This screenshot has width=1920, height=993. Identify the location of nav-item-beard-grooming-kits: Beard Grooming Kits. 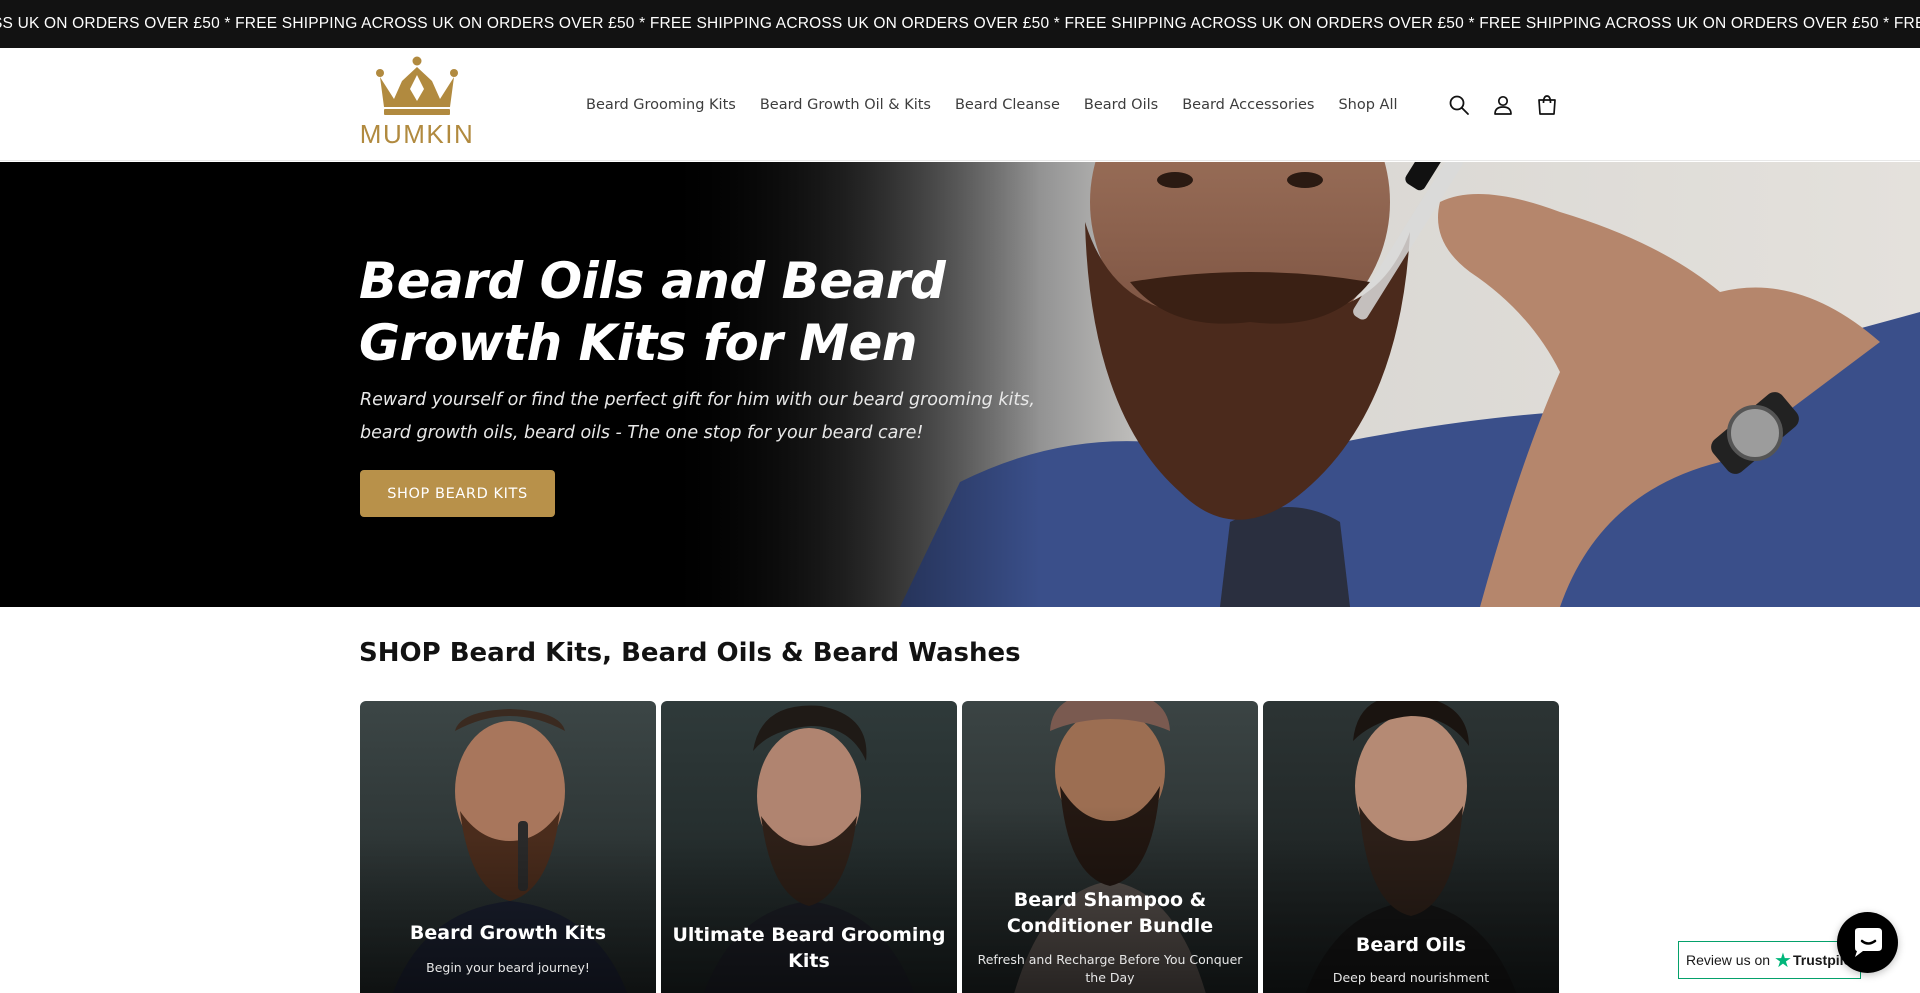
(661, 105).